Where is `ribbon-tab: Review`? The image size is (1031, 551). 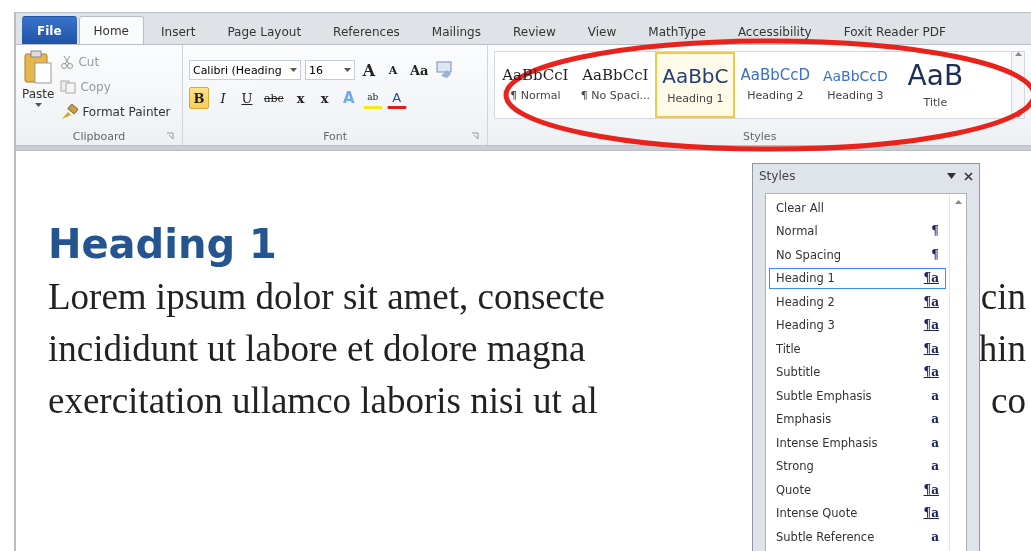 ribbon-tab: Review is located at coordinates (534, 31).